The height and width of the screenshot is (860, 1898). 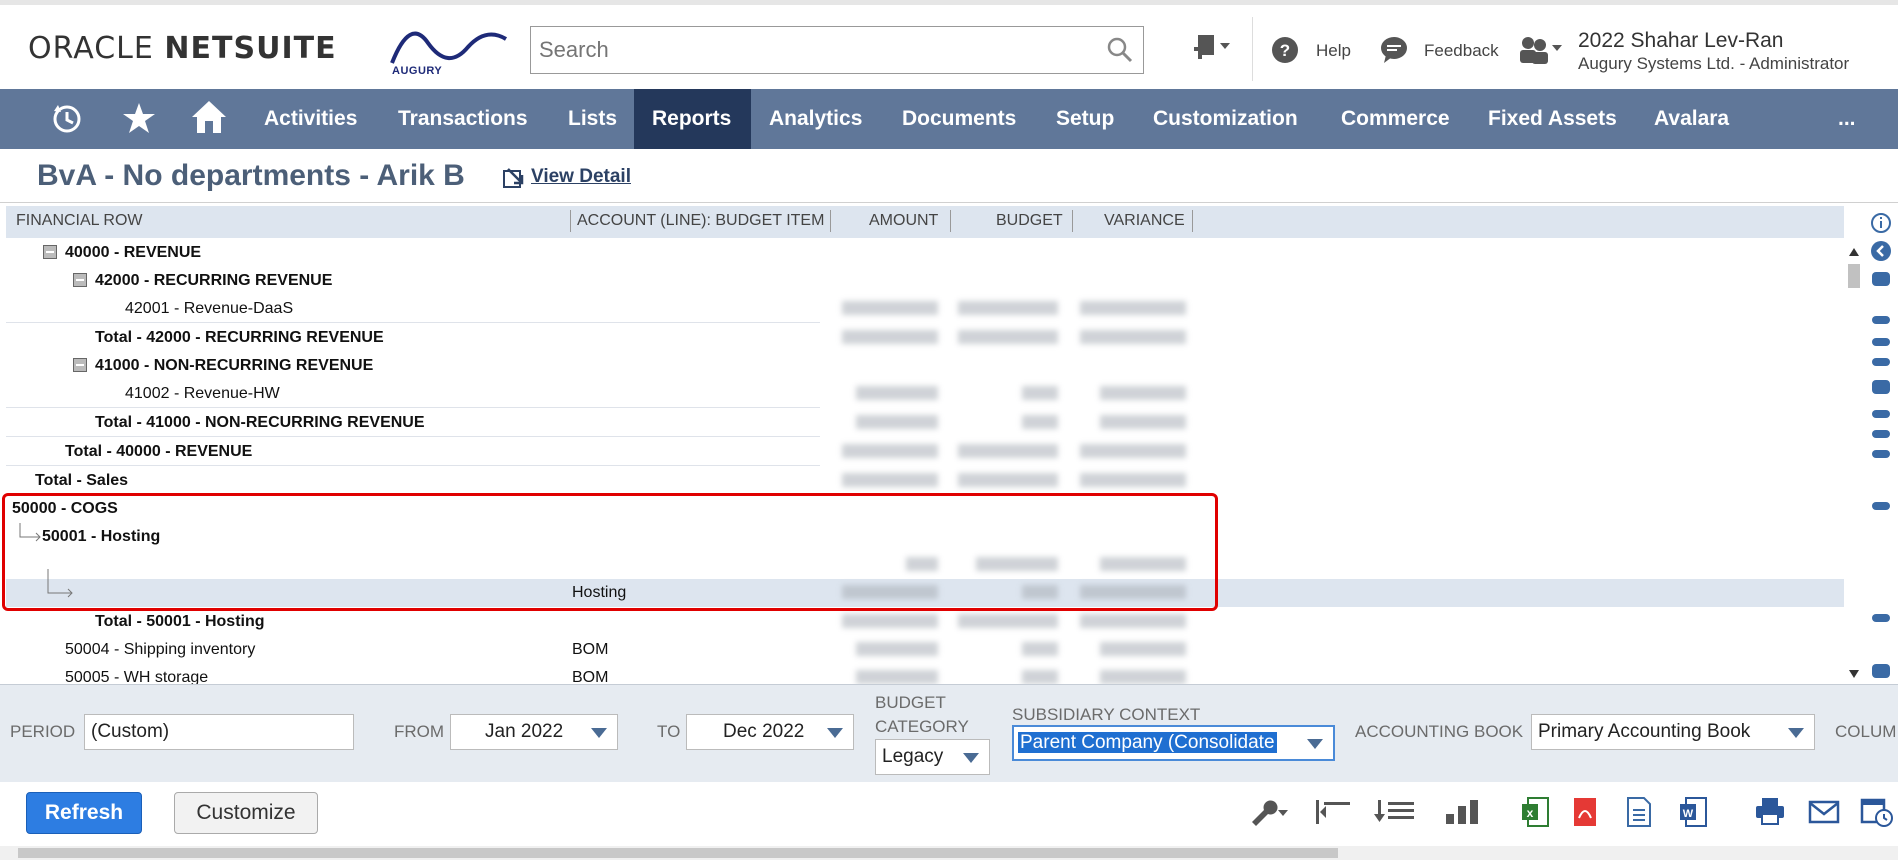 I want to click on table-row: Total - Sales, so click(x=925, y=481).